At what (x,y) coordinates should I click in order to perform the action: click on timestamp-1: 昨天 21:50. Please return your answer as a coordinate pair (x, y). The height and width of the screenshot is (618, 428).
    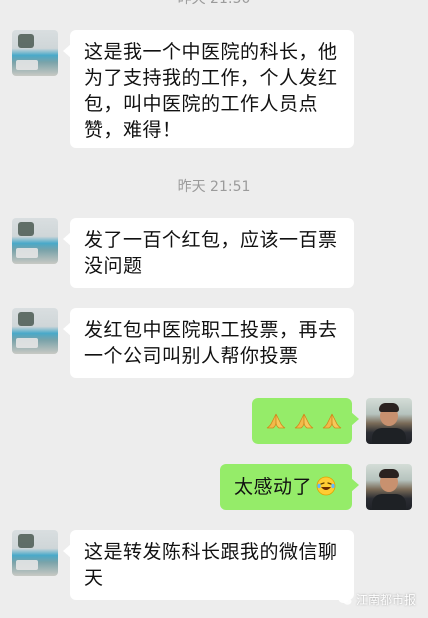
    Looking at the image, I should click on (214, 4).